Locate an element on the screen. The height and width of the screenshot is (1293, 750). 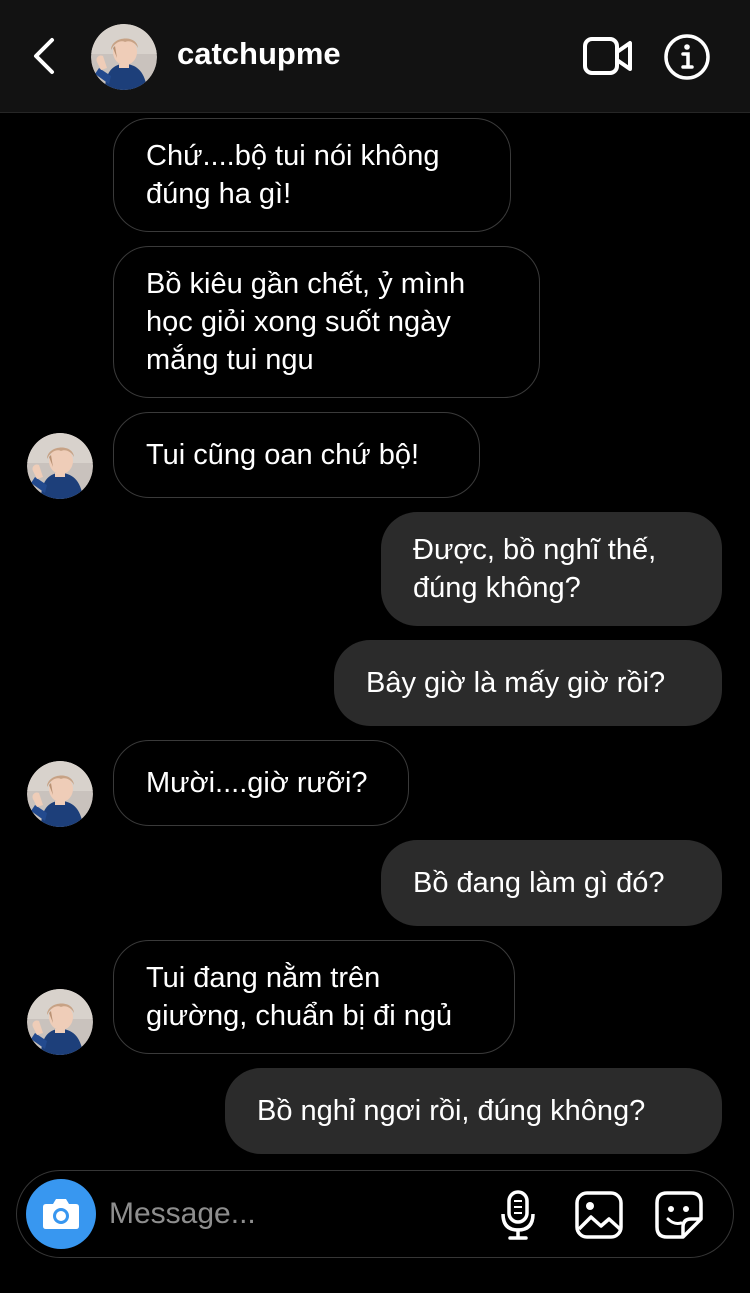
message-bubble-outgoing: Bồ đang làm gì đó? is located at coordinates (551, 883).